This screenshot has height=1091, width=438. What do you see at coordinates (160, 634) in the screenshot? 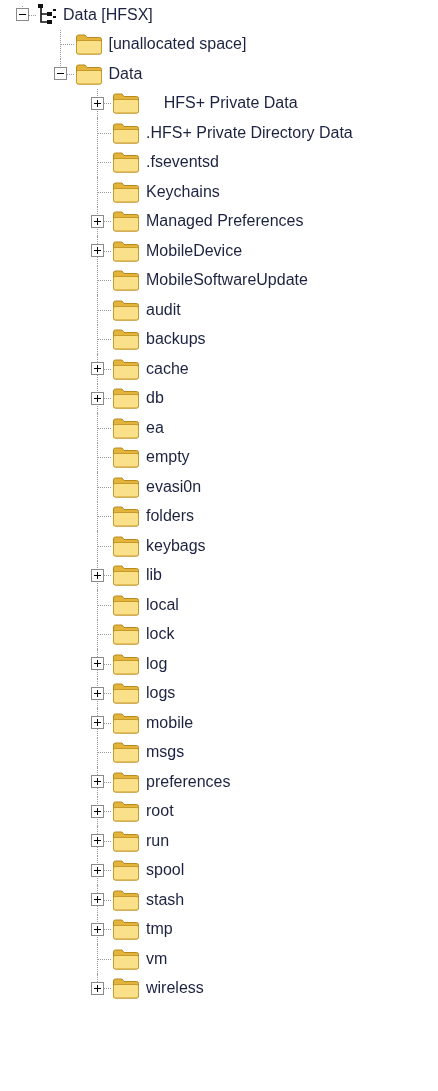
I see `tree-item-label: lock` at bounding box center [160, 634].